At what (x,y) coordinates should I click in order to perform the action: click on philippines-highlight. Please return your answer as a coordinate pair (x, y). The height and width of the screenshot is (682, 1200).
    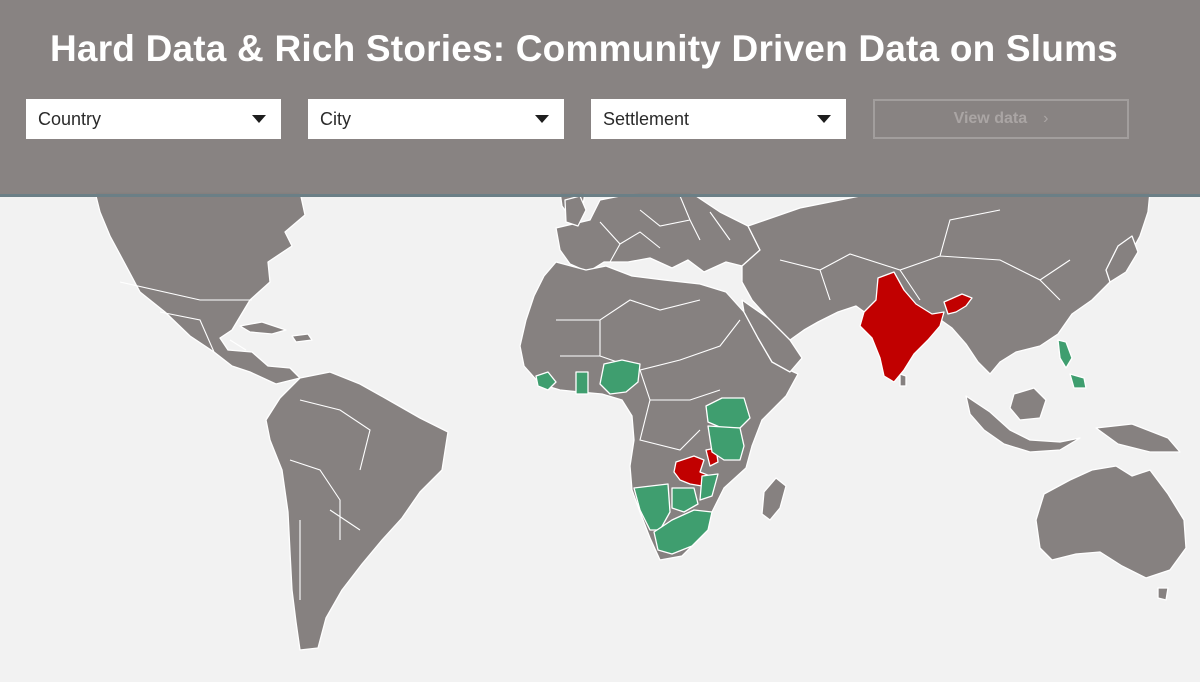
    Looking at the image, I should click on (1065, 354).